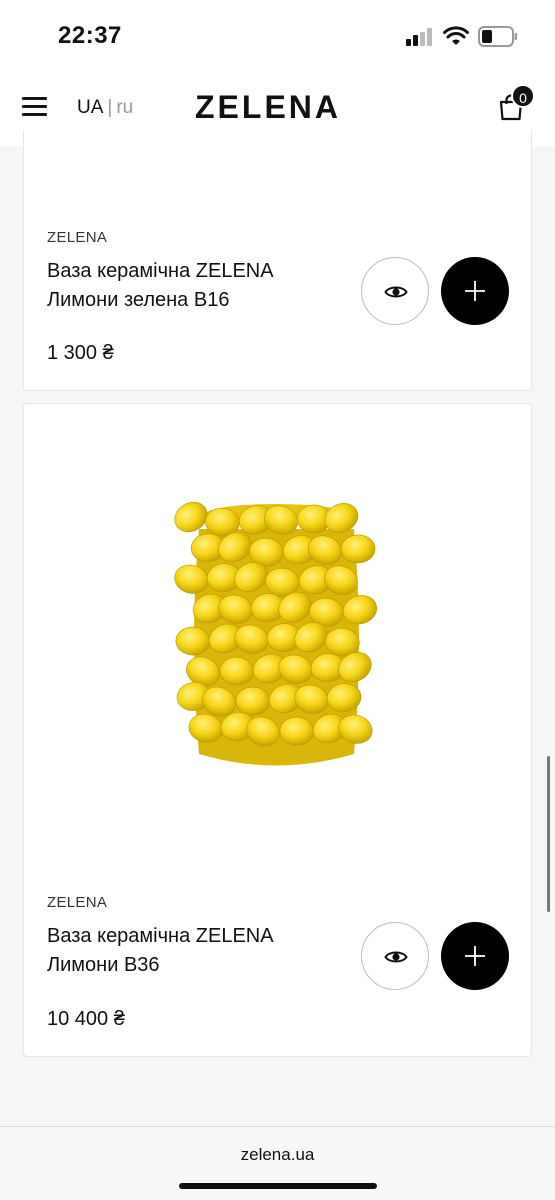  I want to click on status-time: 22:37, so click(90, 35).